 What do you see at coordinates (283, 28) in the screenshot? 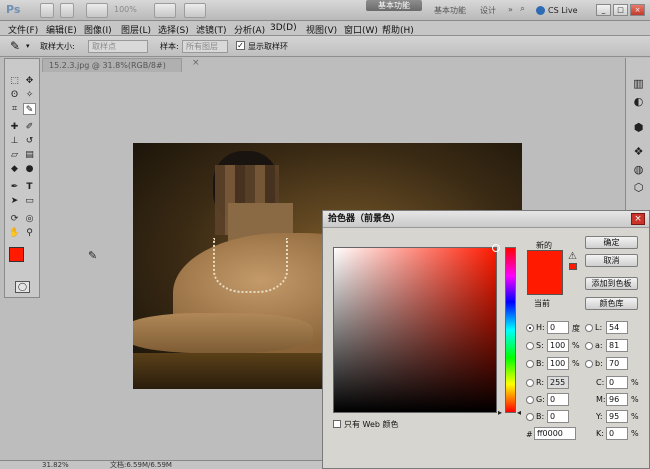
I see `menu-3d: 3D(D)` at bounding box center [283, 28].